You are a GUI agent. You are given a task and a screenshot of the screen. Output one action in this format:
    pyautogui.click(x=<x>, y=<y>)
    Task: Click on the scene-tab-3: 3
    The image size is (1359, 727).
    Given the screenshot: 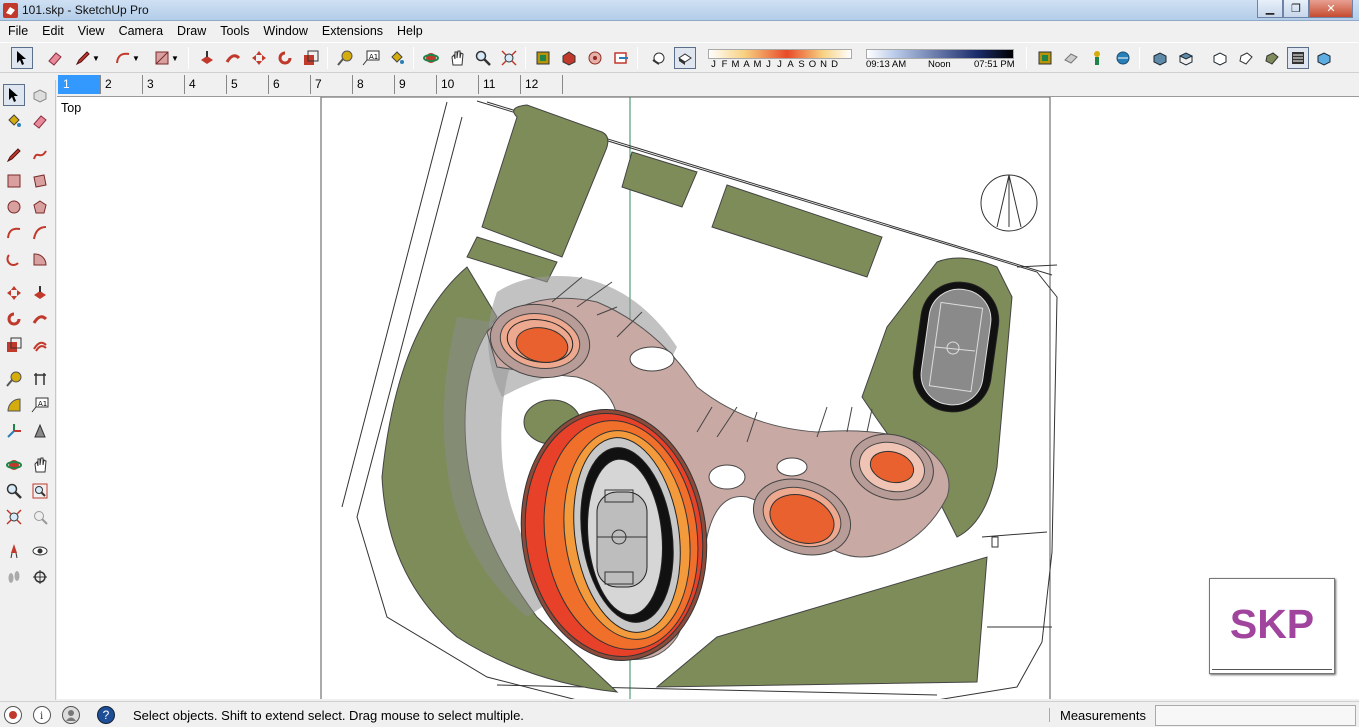 What is the action you would take?
    pyautogui.click(x=163, y=84)
    